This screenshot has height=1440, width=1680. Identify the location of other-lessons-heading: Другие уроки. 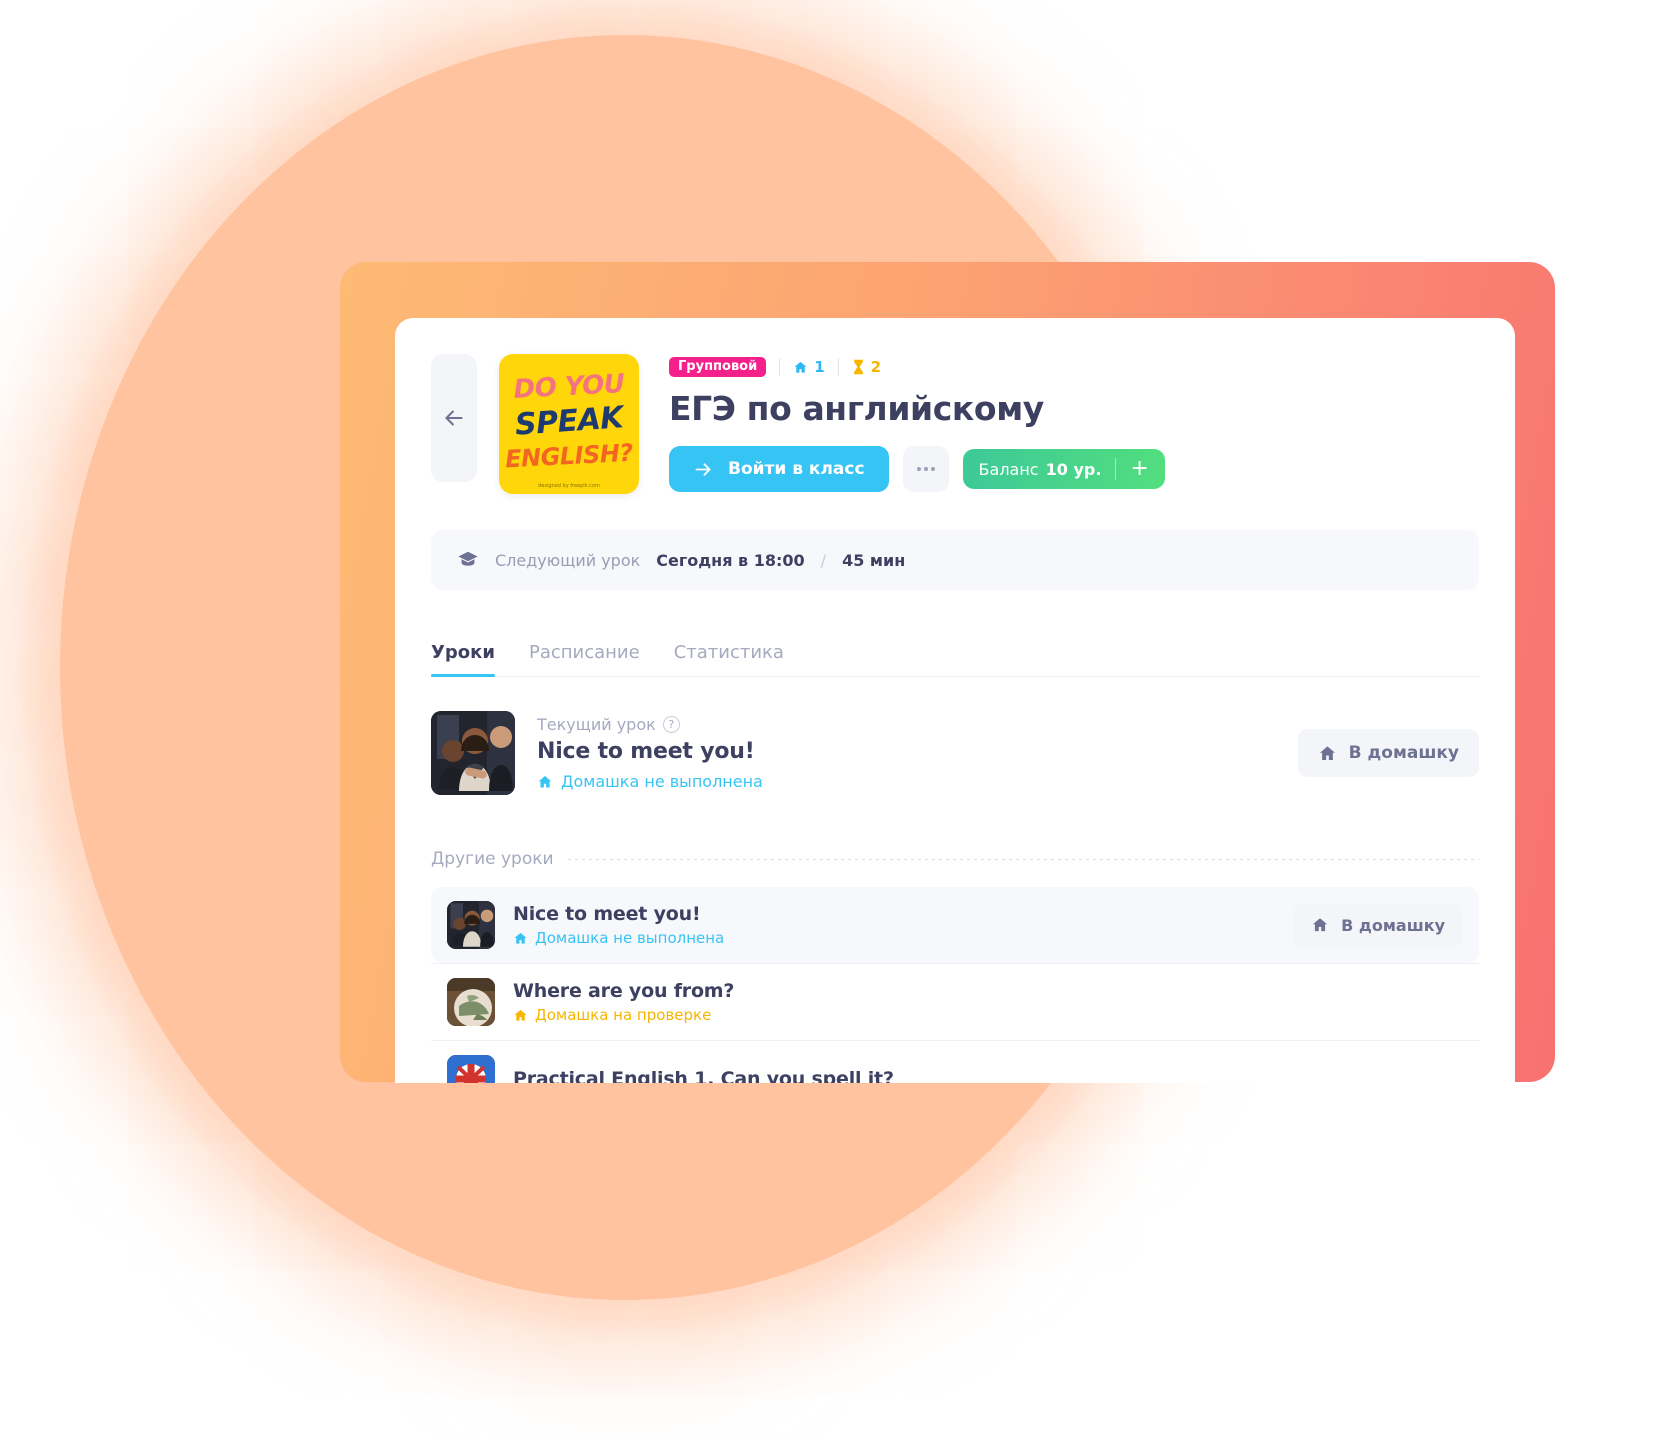
(955, 859).